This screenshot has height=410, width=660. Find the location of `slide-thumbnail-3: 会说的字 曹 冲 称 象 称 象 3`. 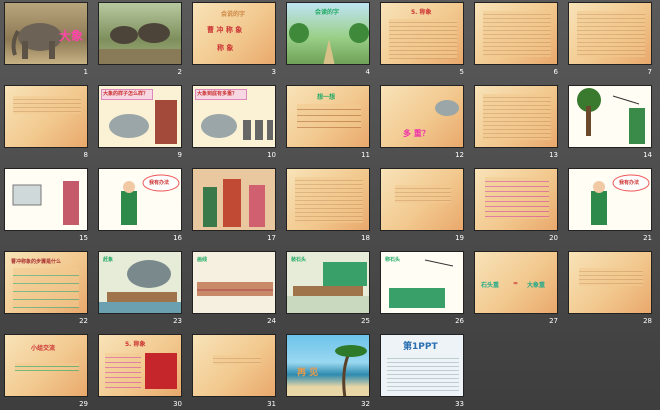

slide-thumbnail-3: 会说的字 曹 冲 称 象 称 象 3 is located at coordinates (234, 40).